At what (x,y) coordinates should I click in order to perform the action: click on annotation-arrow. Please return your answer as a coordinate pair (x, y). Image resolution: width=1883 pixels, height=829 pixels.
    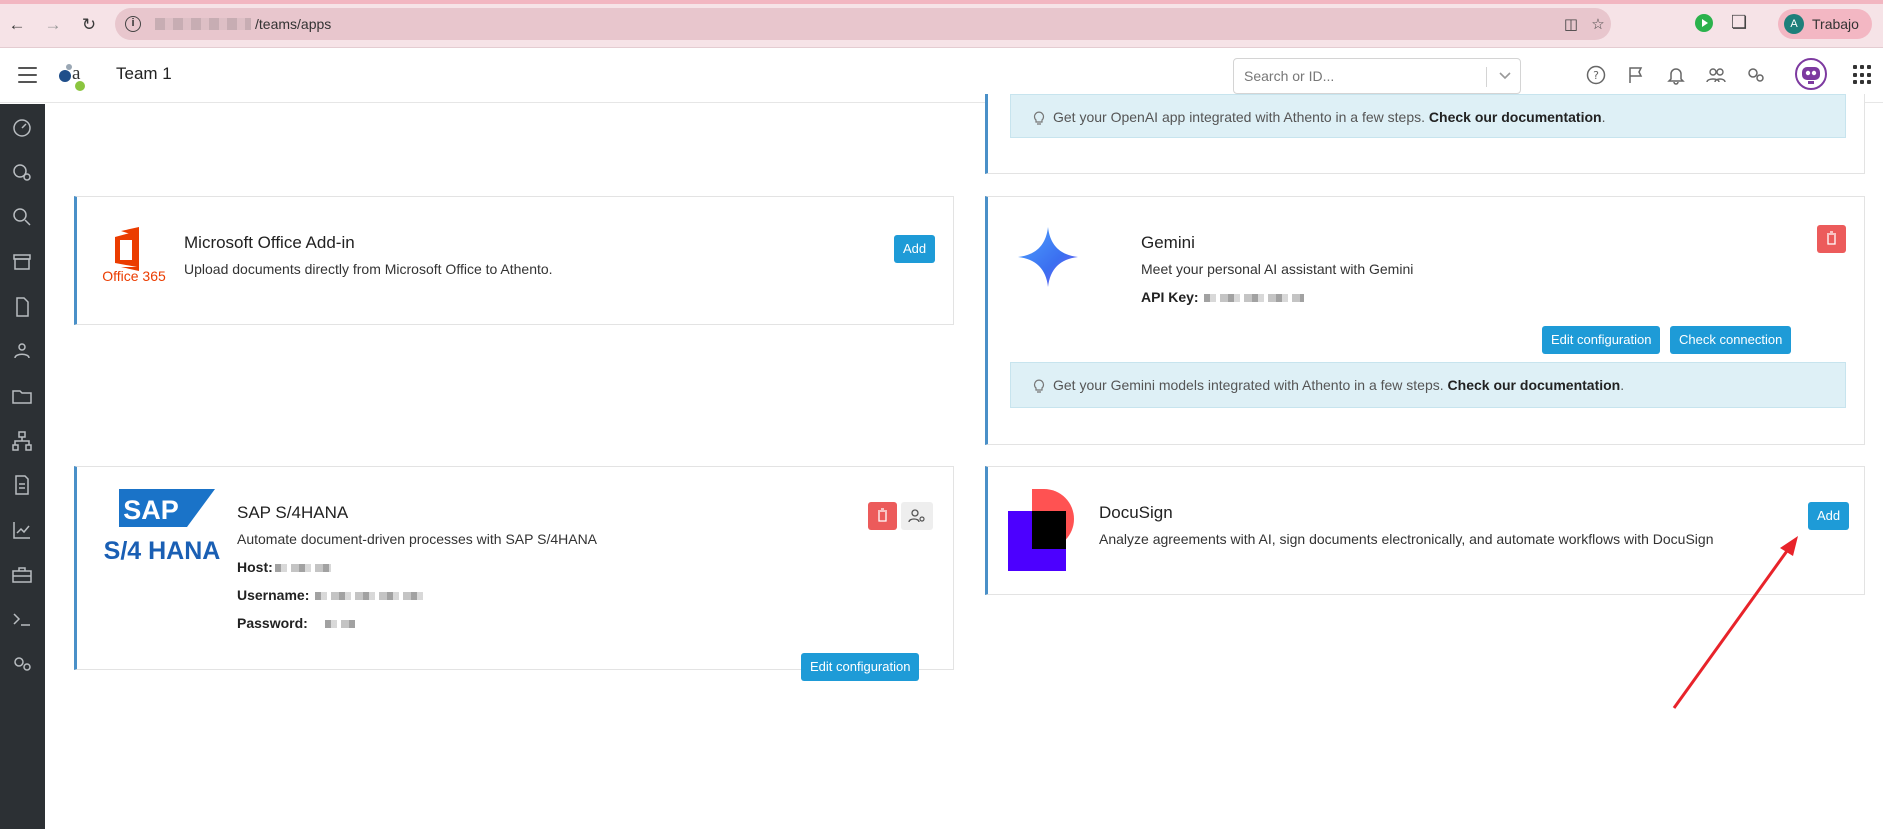
    Looking at the image, I should click on (1735, 622).